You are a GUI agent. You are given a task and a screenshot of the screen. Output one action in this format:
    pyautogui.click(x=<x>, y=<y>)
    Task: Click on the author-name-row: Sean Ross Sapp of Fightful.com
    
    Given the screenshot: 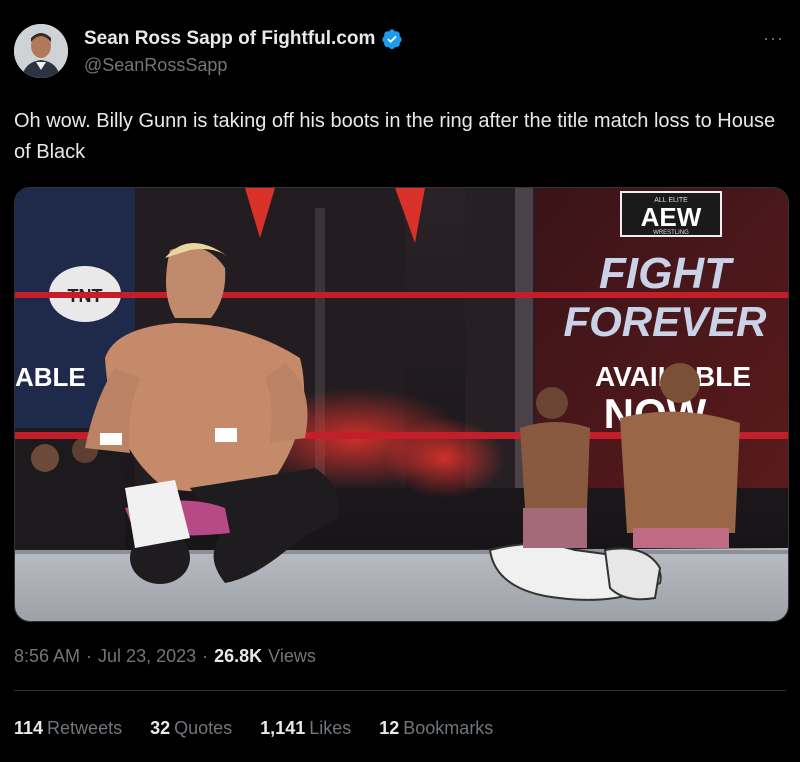 What is the action you would take?
    pyautogui.click(x=243, y=39)
    